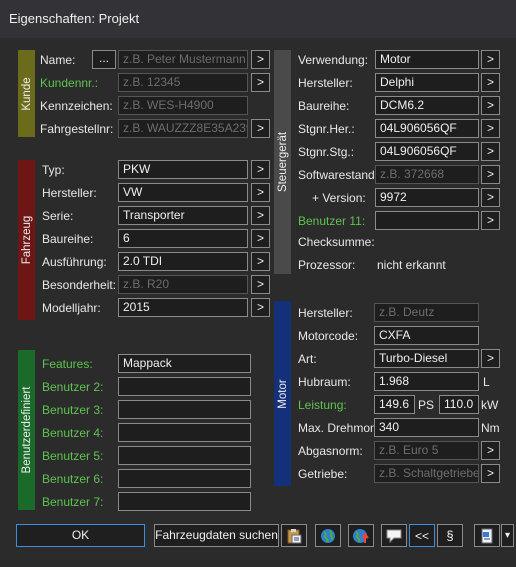 The image size is (516, 567). I want to click on serie-more-button: >, so click(260, 215).